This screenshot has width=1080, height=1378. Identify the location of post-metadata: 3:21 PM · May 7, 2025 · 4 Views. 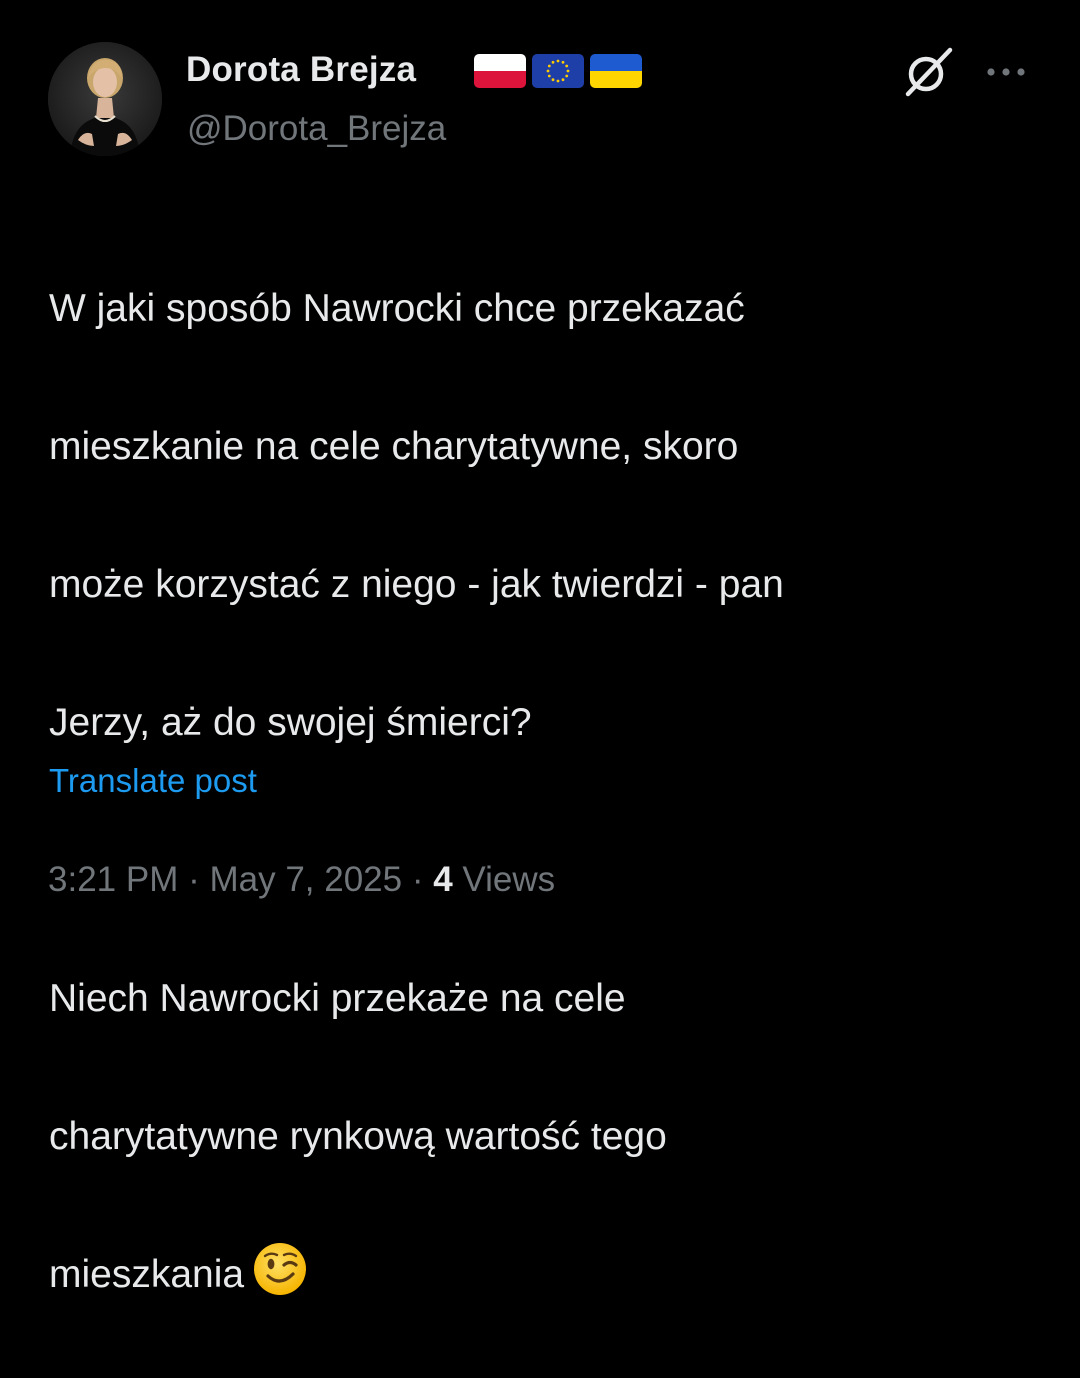
(301, 880).